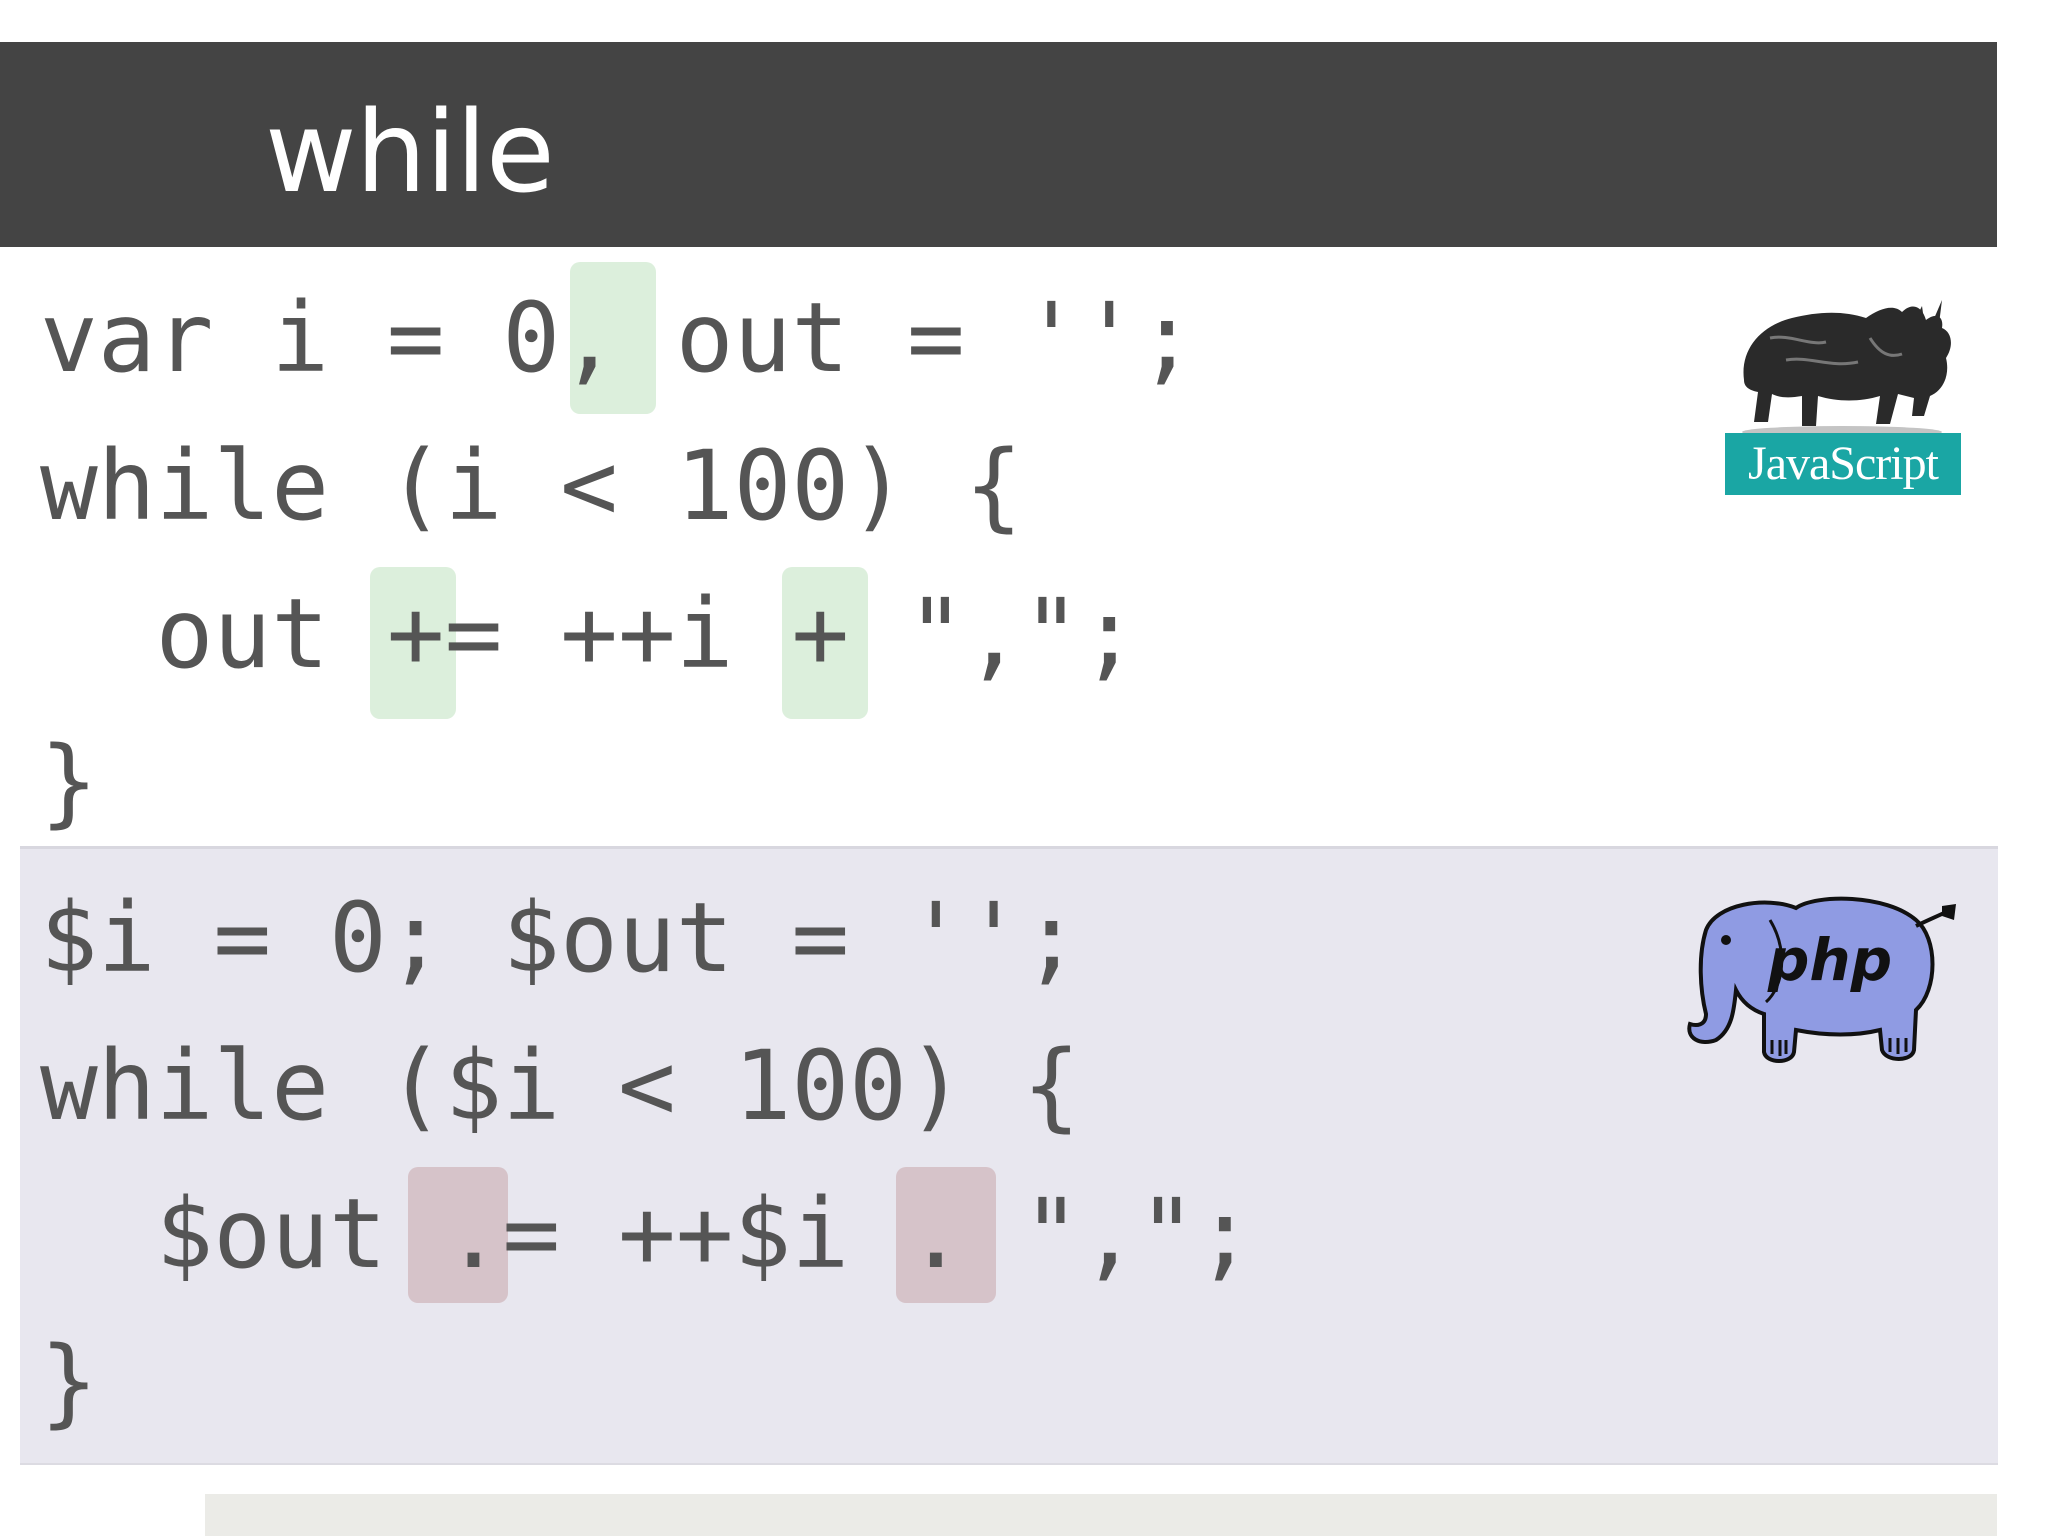 This screenshot has height=1536, width=2048. I want to click on js-code-line-1: var i = 0, out = '';, so click(618, 338).